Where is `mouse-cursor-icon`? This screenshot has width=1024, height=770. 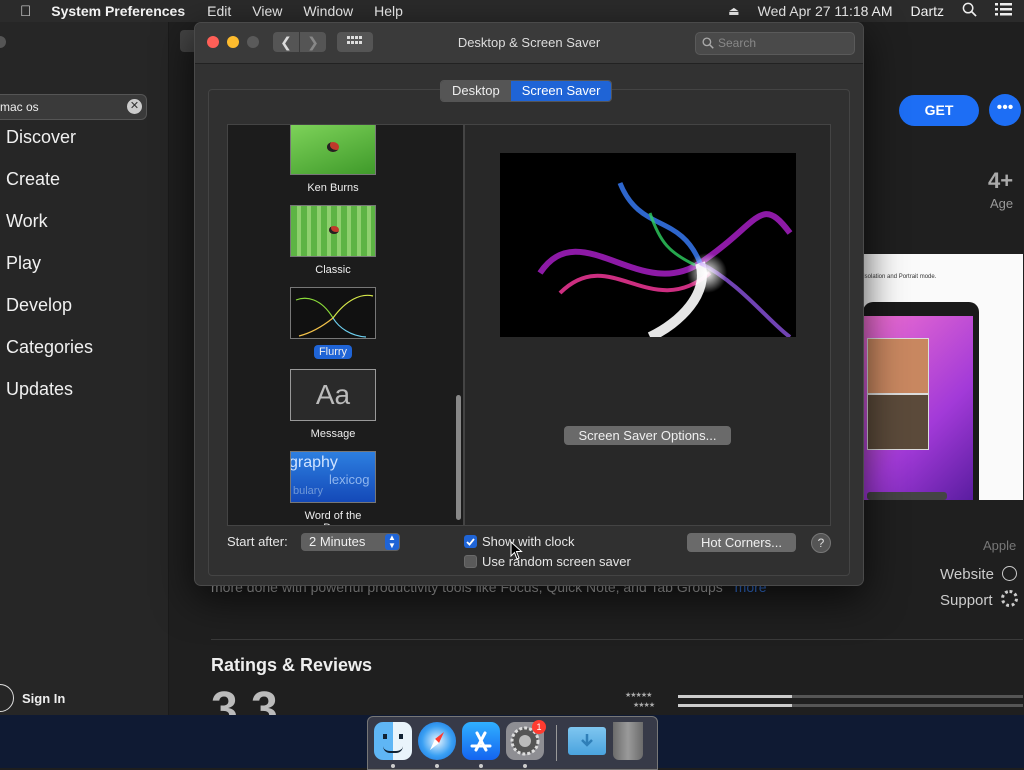 mouse-cursor-icon is located at coordinates (516, 550).